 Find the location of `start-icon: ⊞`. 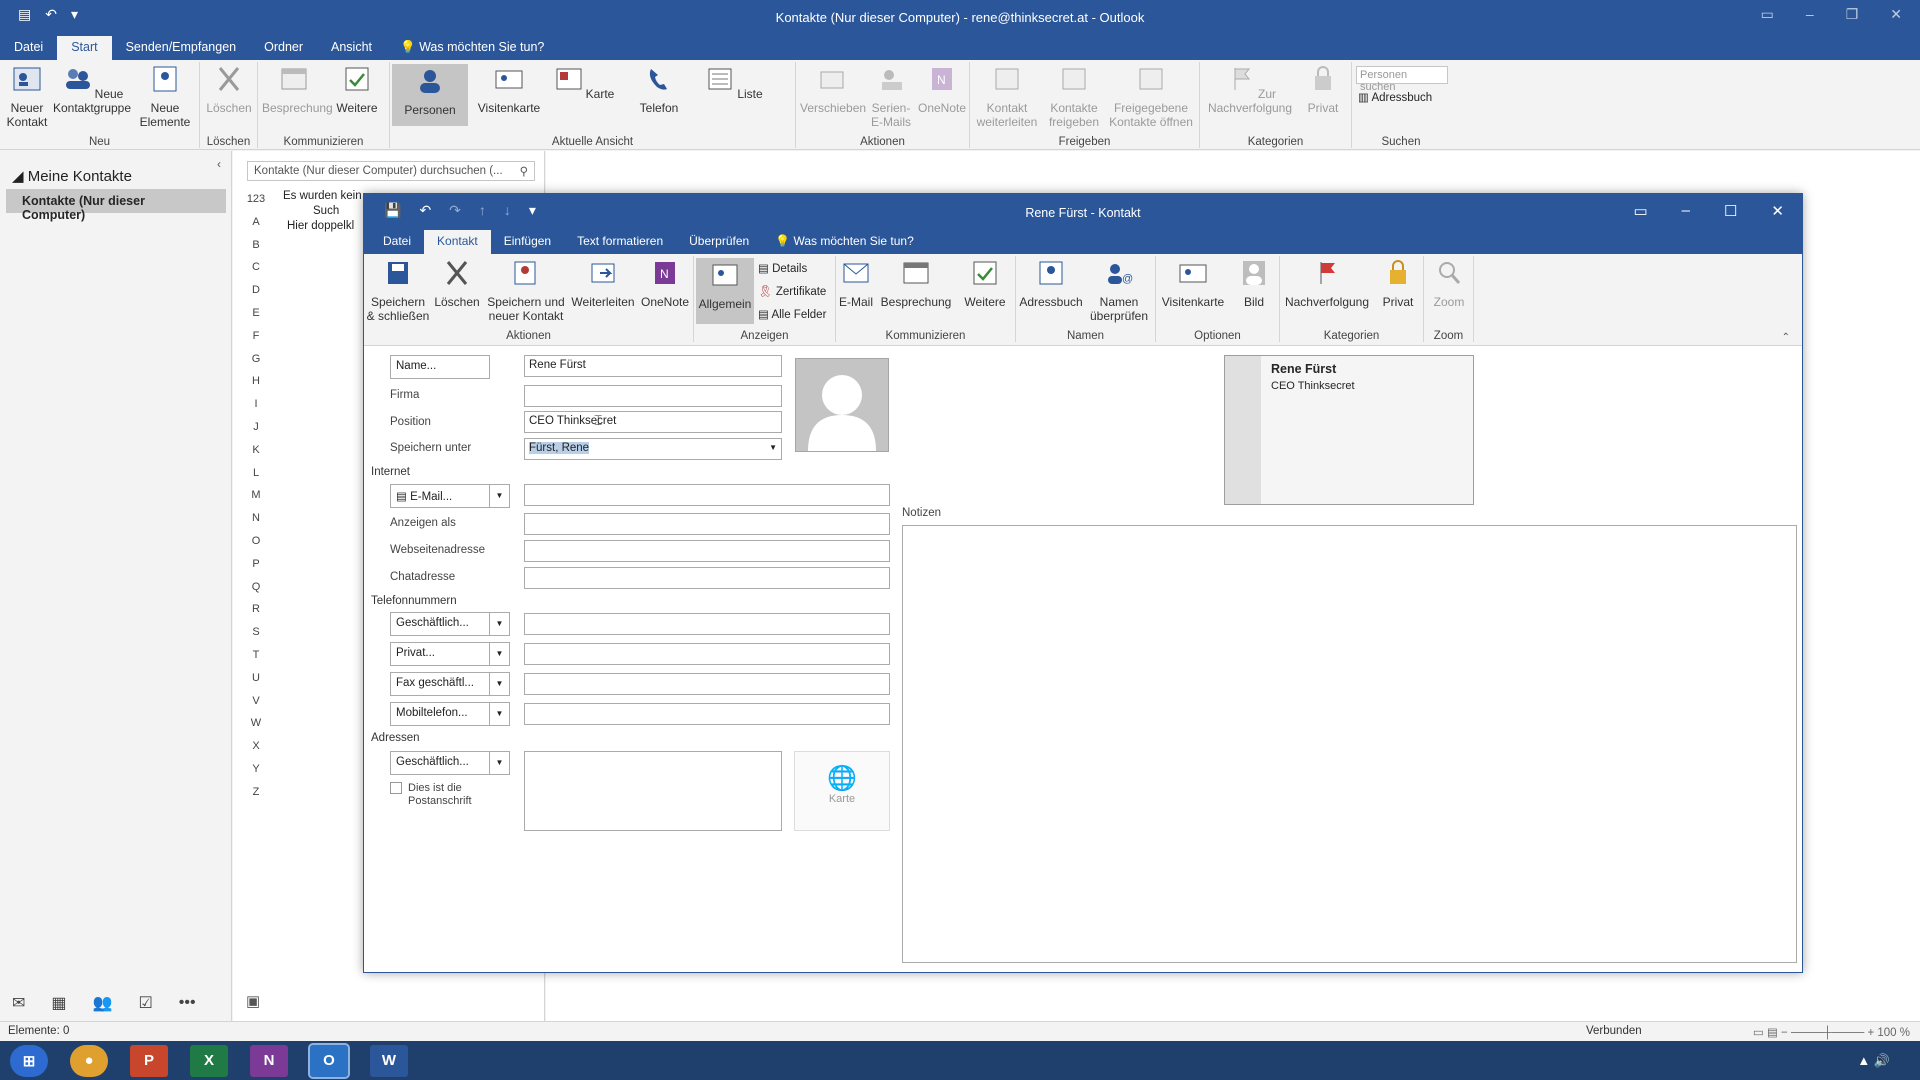

start-icon: ⊞ is located at coordinates (29, 1060).